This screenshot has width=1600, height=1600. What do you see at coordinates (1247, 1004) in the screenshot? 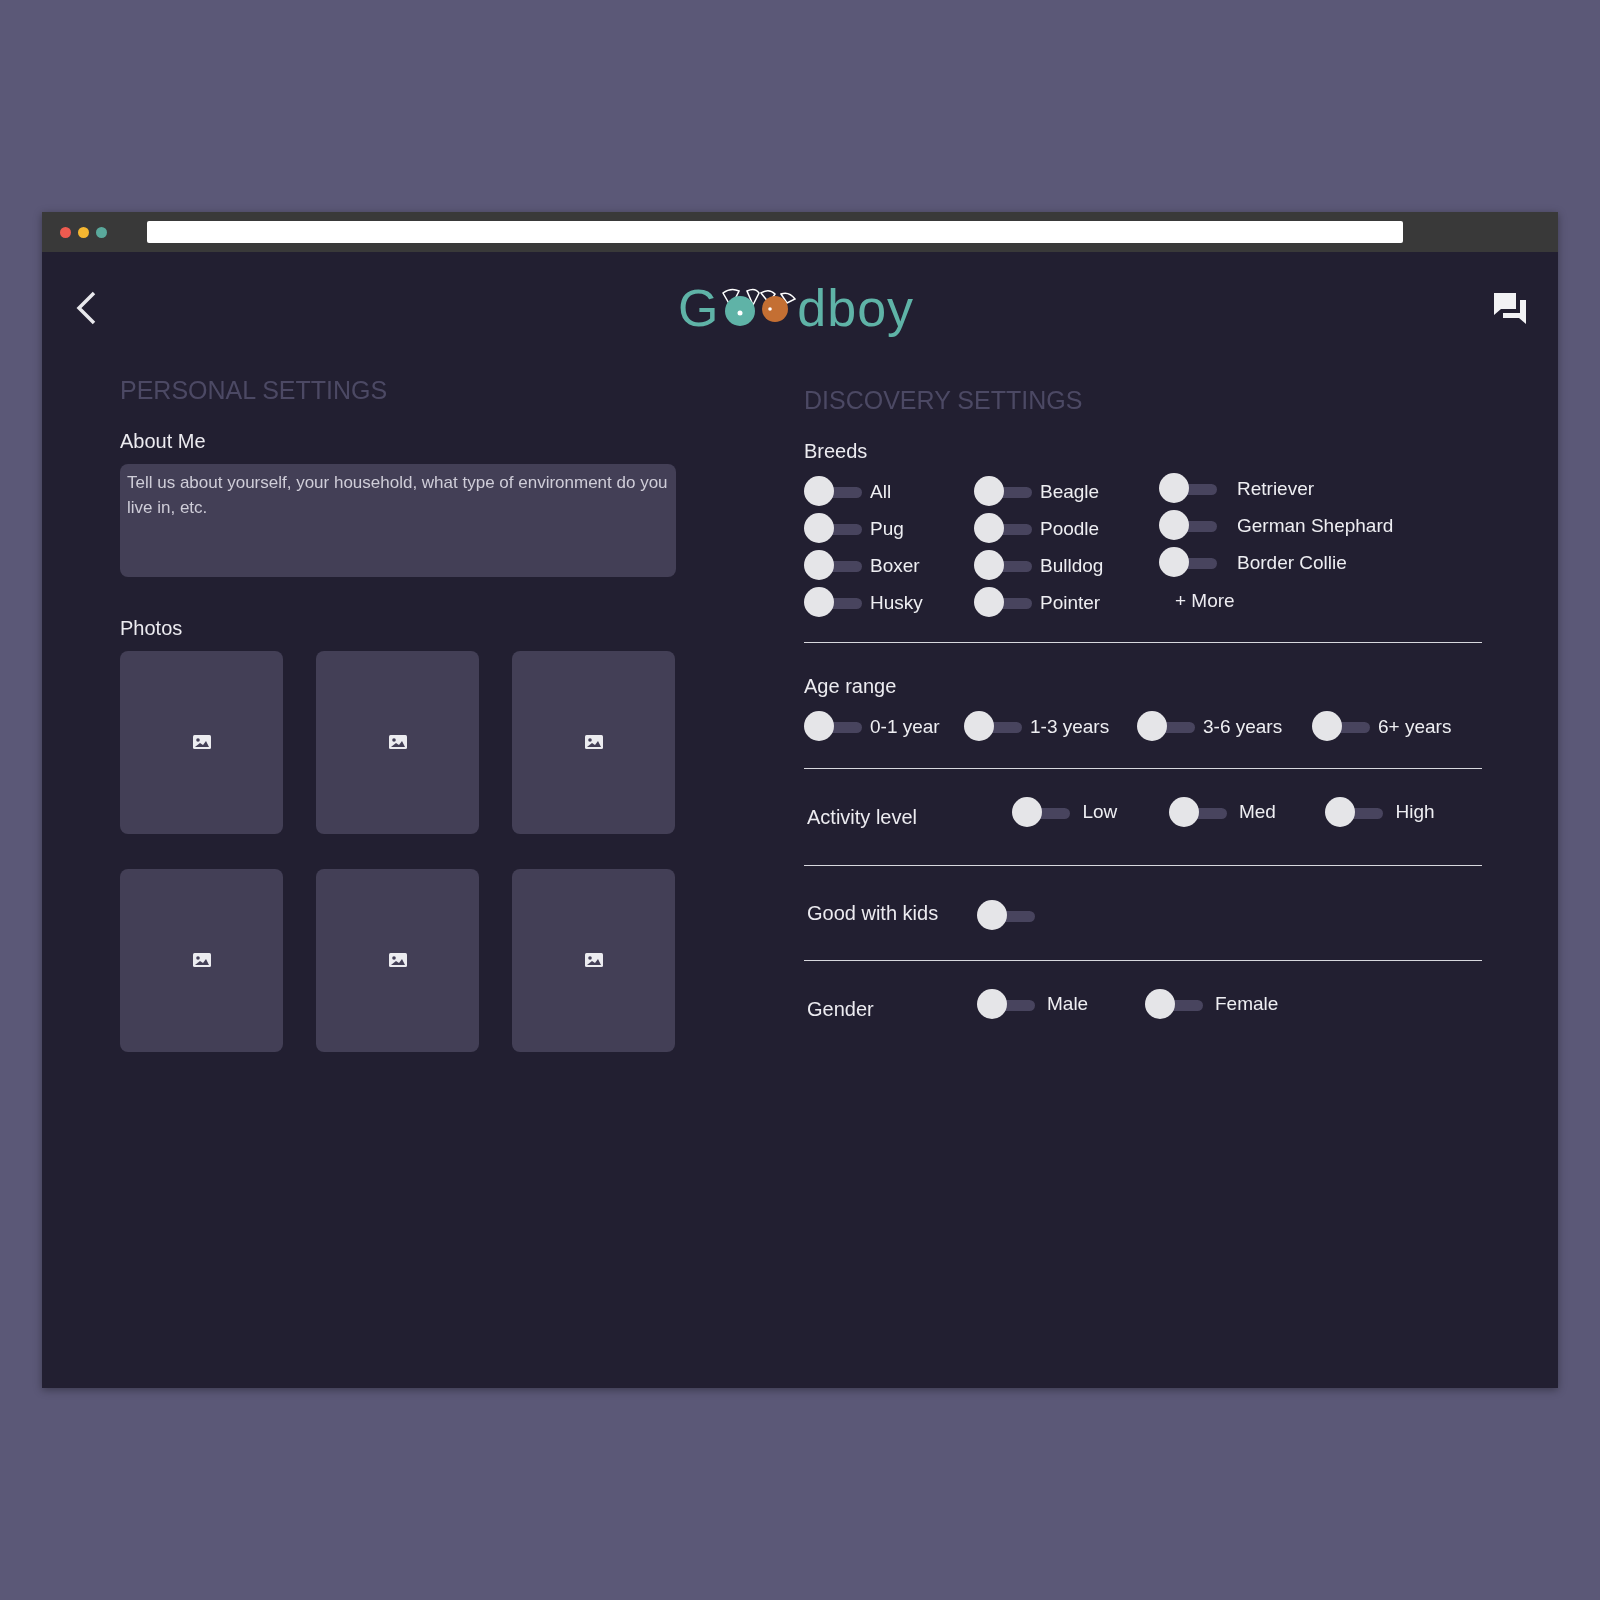
I see `option-label: Female` at bounding box center [1247, 1004].